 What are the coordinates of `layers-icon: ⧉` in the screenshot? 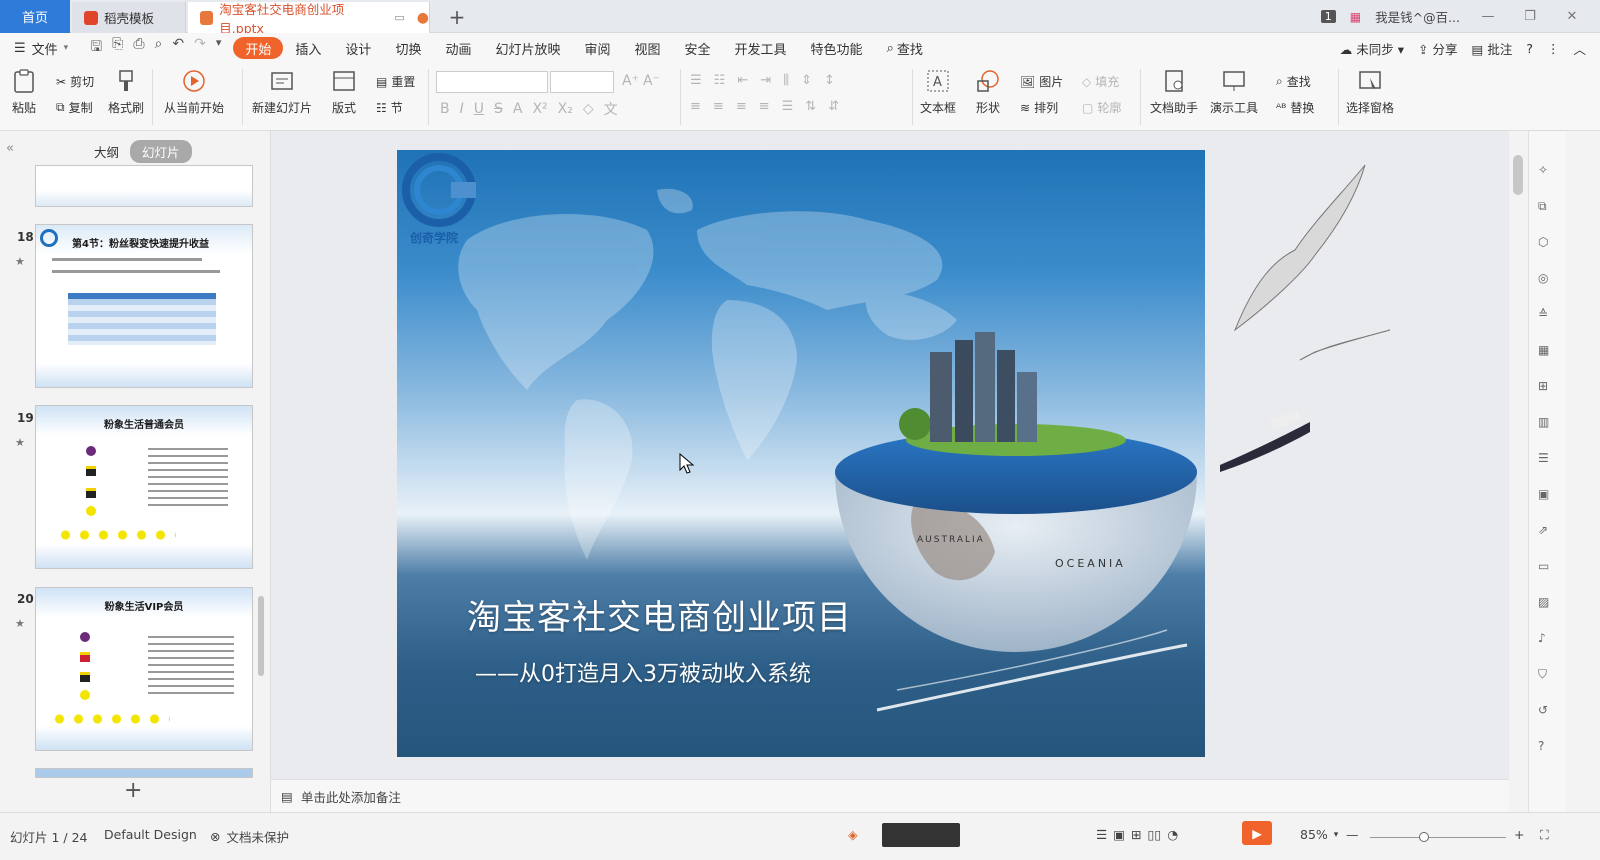 It's located at (1548, 209).